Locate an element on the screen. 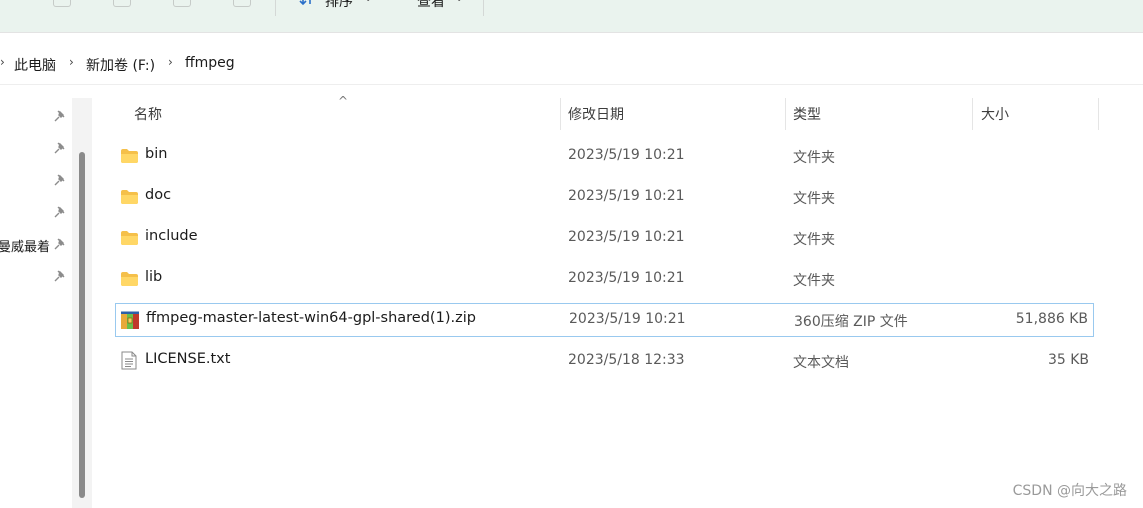 This screenshot has height=508, width=1143. file-size: 51,886 KB is located at coordinates (1051, 319).